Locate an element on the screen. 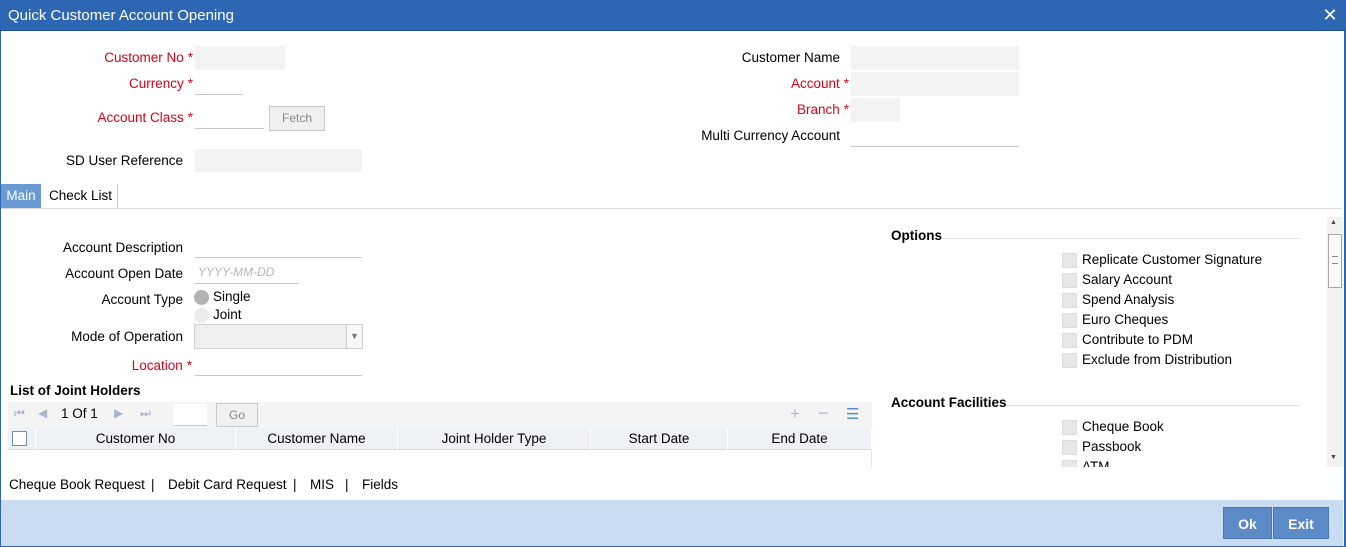 The image size is (1346, 547). tab-check-list: Check List is located at coordinates (80, 196).